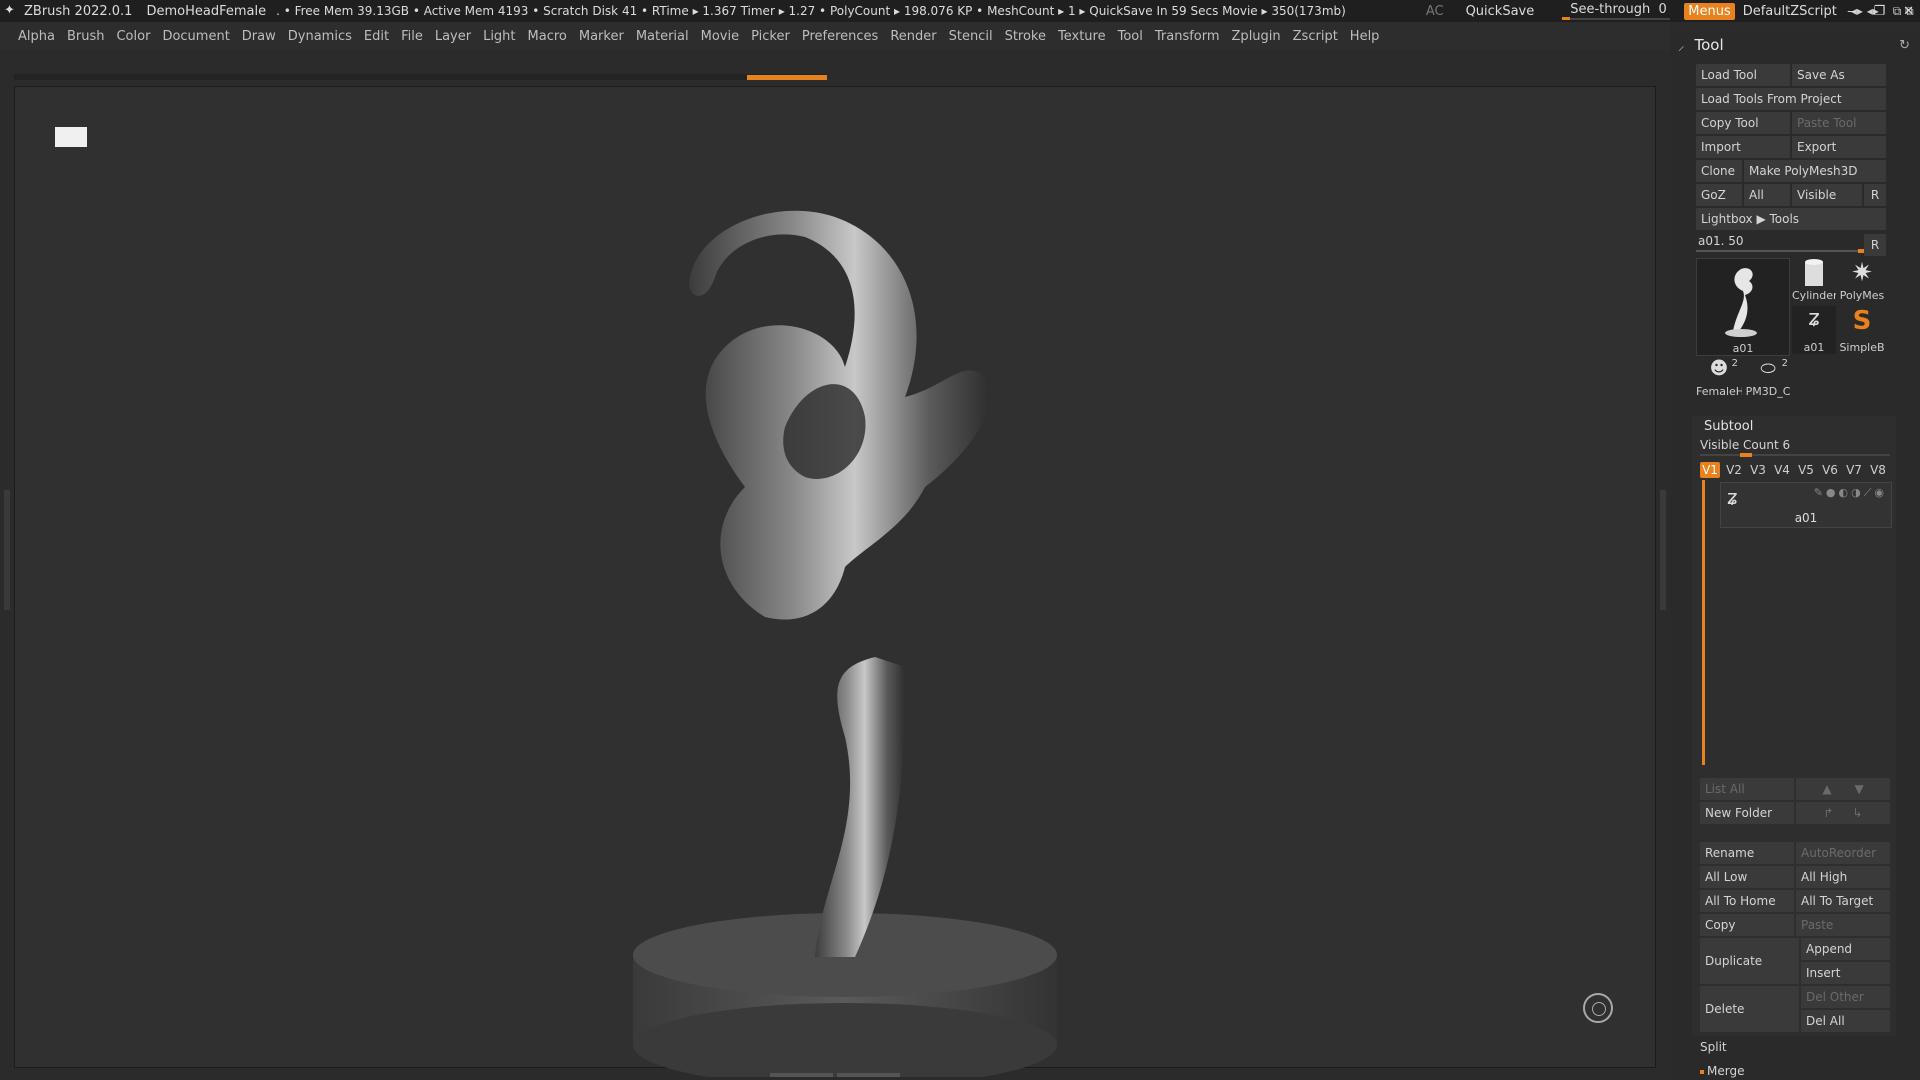 The image size is (1920, 1080). What do you see at coordinates (1875, 195) in the screenshot?
I see `goz-r-button: R` at bounding box center [1875, 195].